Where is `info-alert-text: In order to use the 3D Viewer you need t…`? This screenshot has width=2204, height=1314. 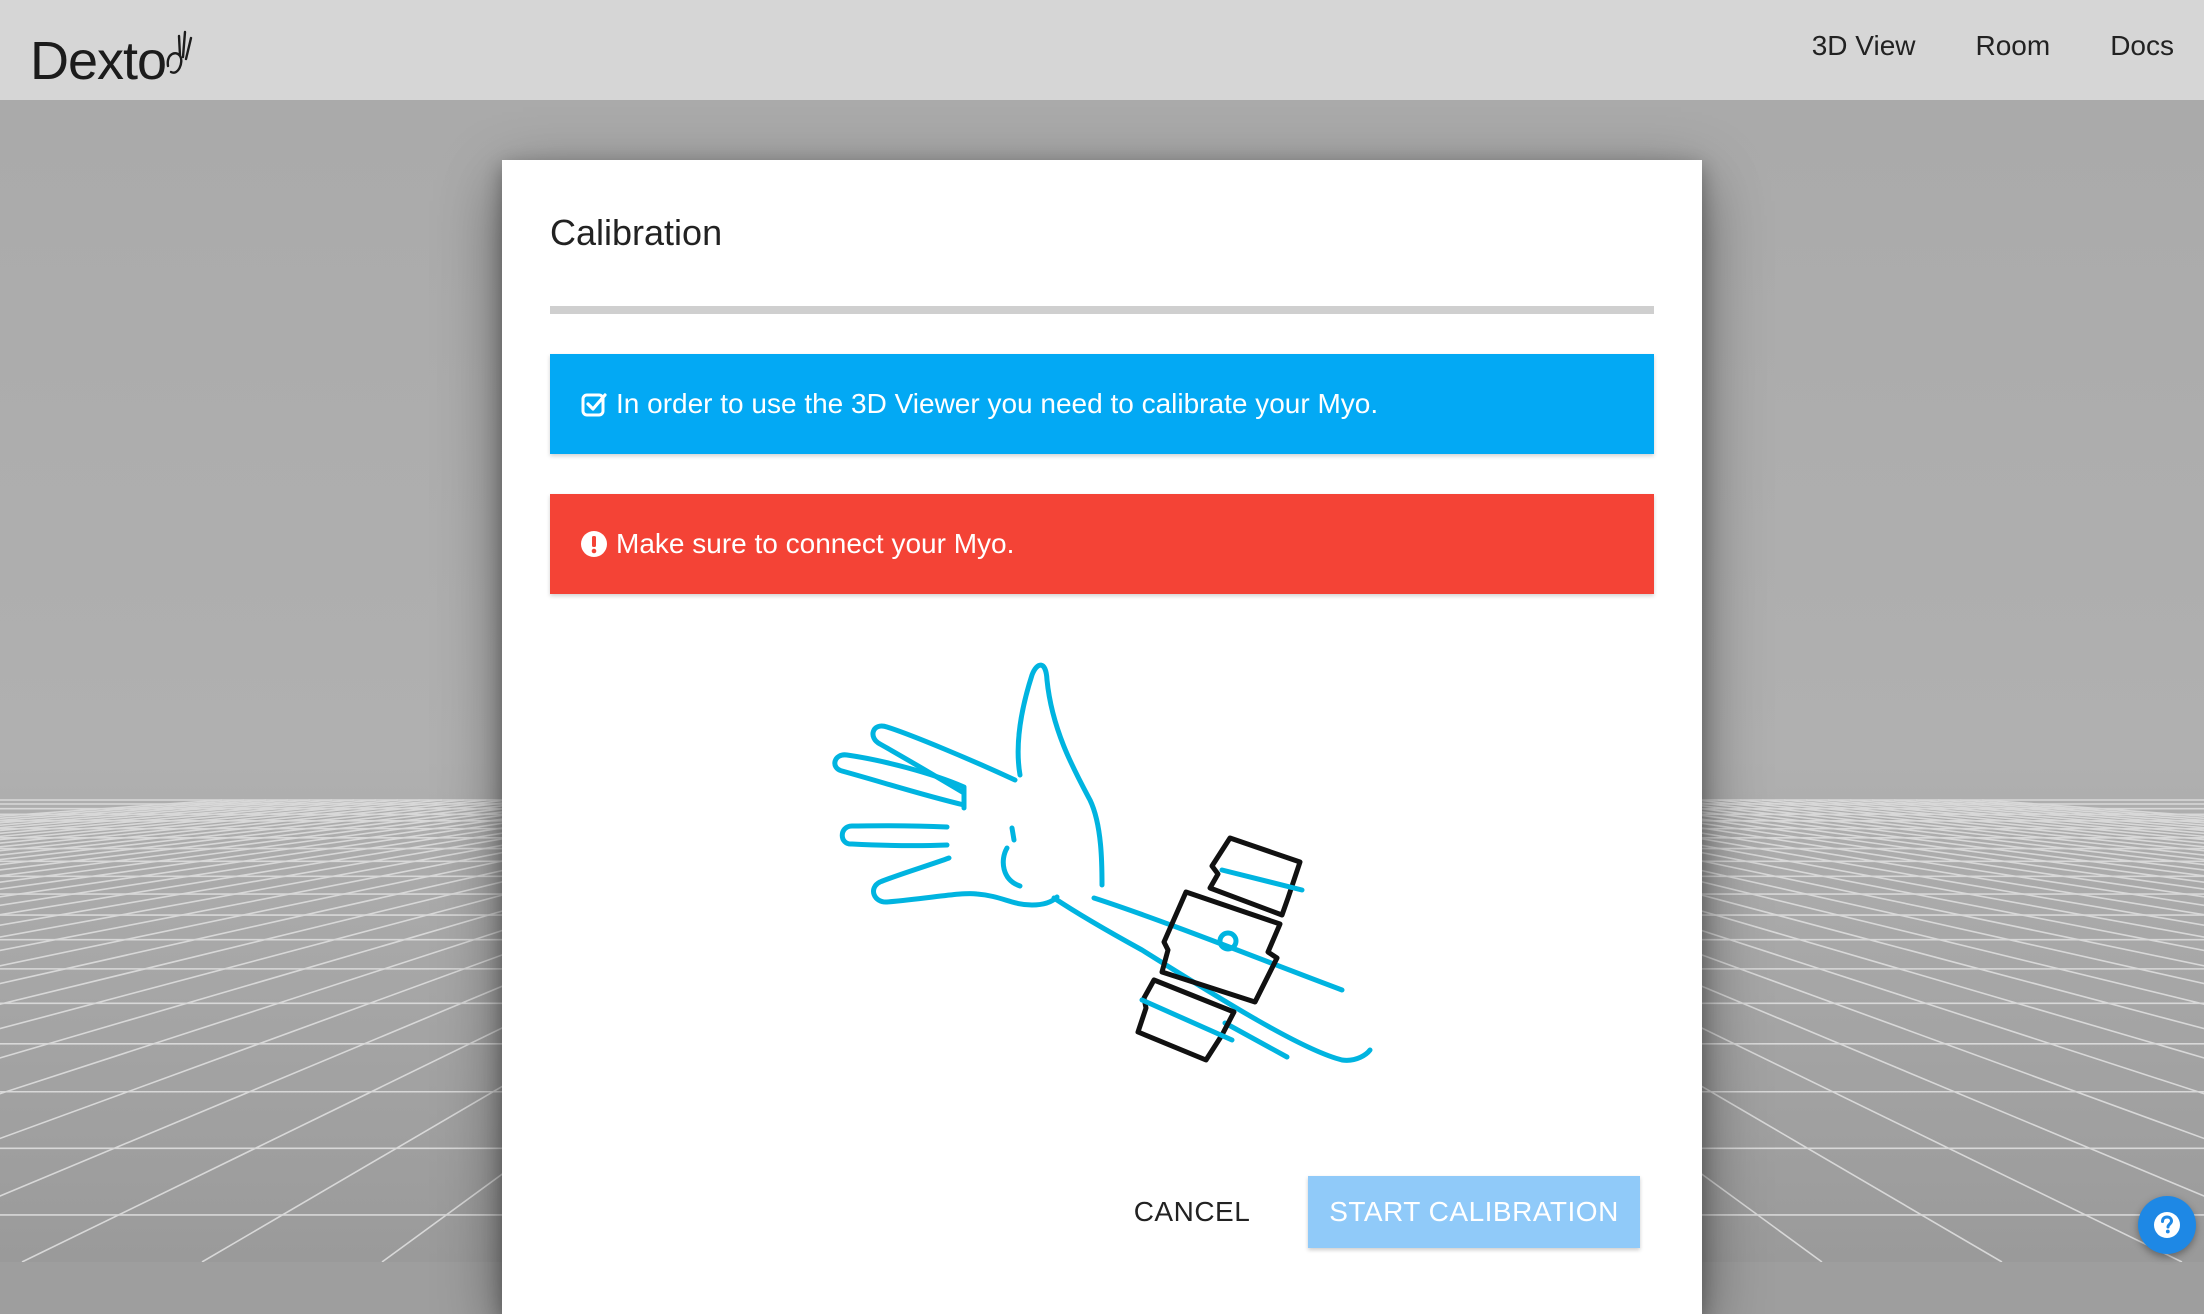
info-alert-text: In order to use the 3D Viewer you need t… is located at coordinates (997, 403).